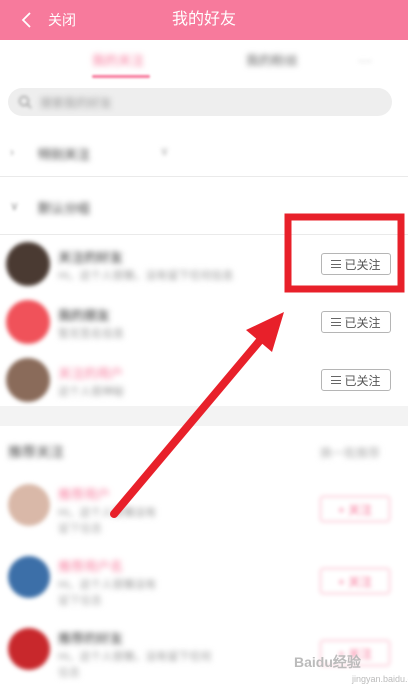  I want to click on top-bar: 关闭 我的好友, so click(204, 20).